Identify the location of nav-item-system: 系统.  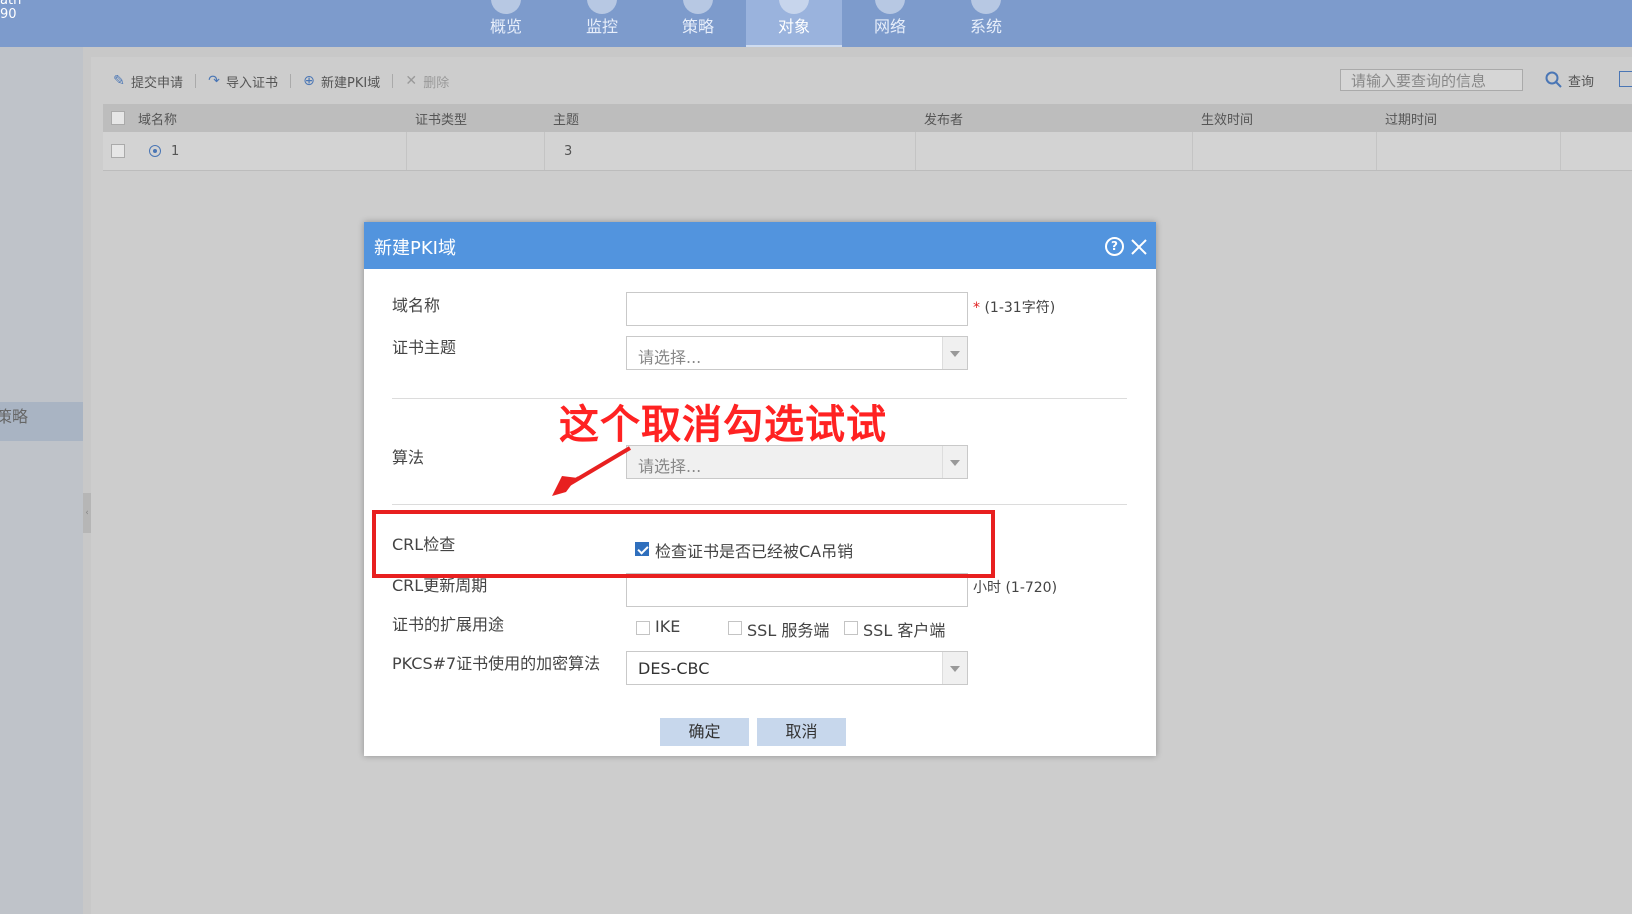
(986, 23).